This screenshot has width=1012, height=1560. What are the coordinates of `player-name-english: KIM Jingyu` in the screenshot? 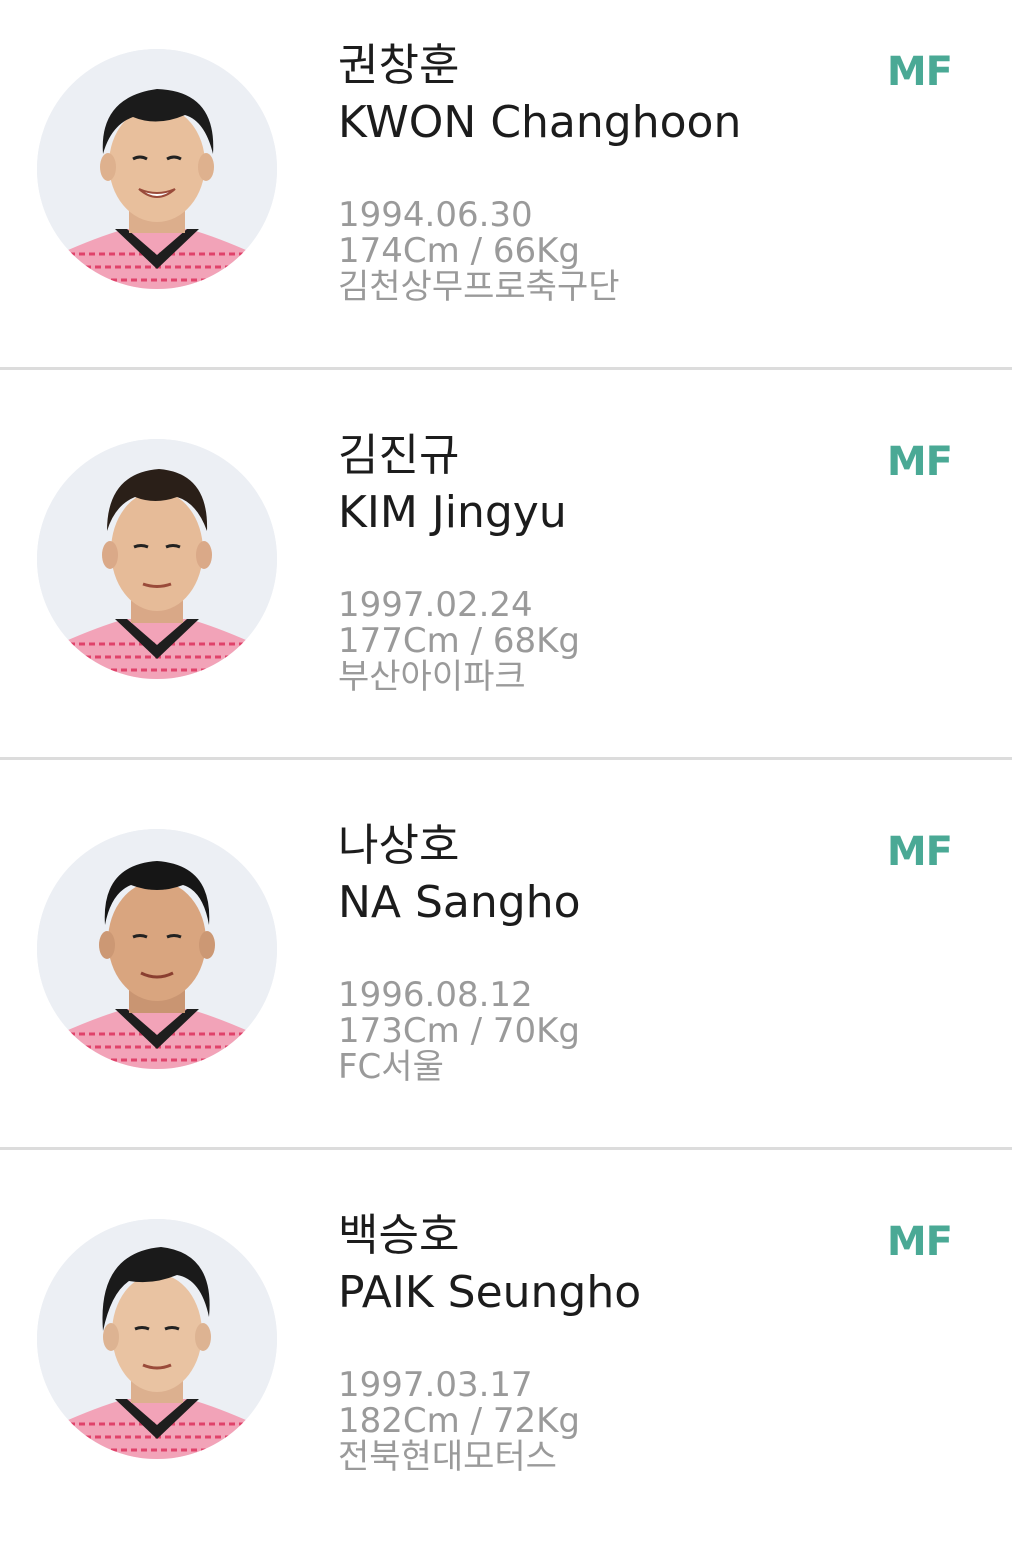 It's located at (452, 512).